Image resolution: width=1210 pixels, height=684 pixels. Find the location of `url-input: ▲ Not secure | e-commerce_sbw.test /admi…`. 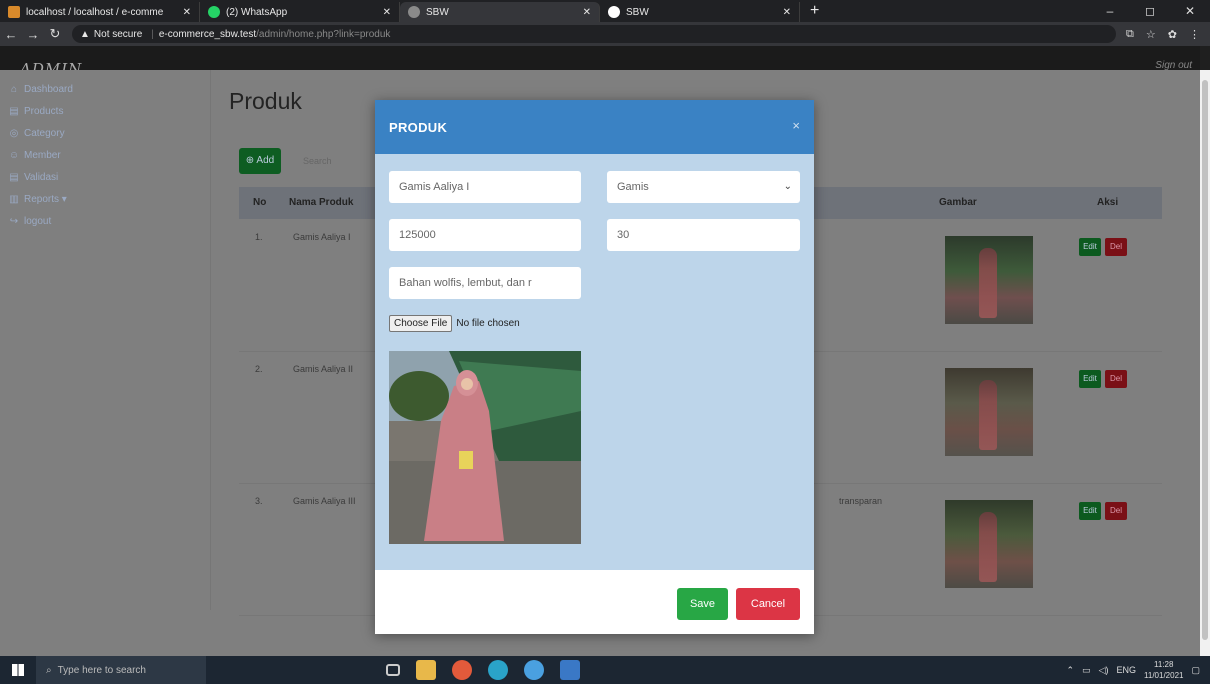

url-input: ▲ Not secure | e-commerce_sbw.test /admi… is located at coordinates (594, 34).